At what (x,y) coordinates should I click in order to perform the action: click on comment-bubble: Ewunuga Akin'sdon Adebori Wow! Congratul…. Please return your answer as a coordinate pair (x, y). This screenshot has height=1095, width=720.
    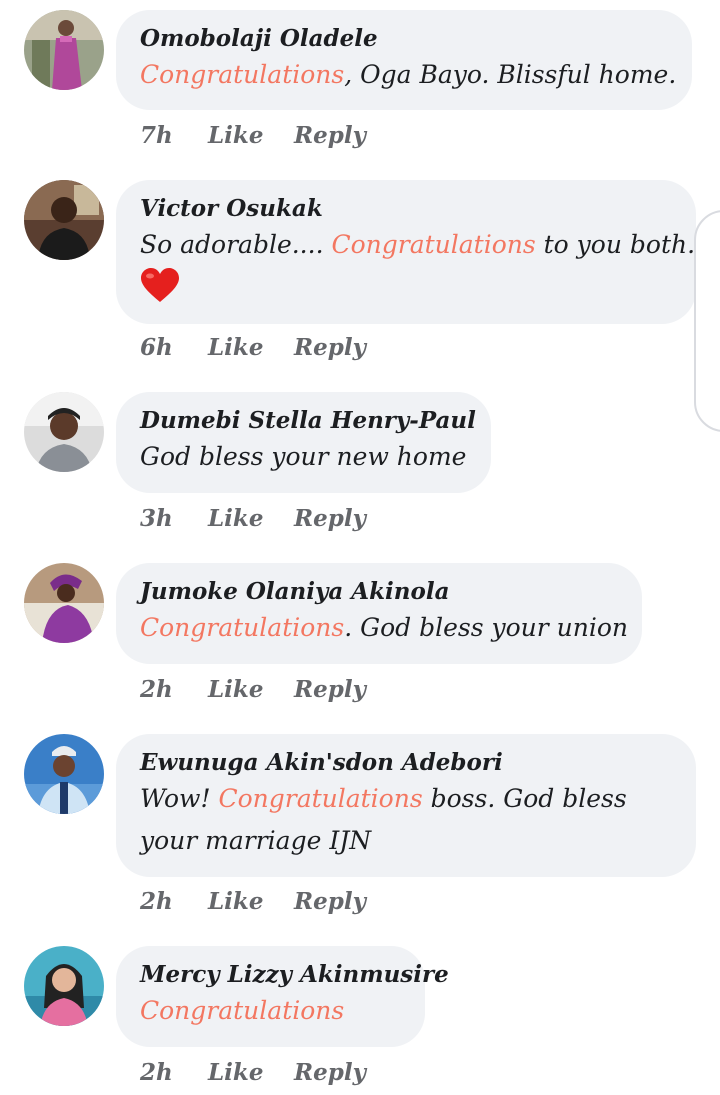
    Looking at the image, I should click on (406, 805).